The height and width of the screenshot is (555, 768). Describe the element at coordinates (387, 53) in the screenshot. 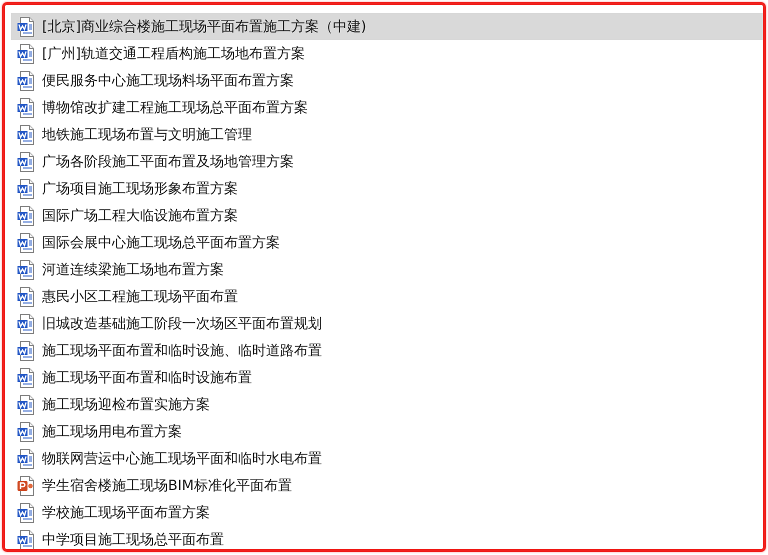

I see `file-item: [广州]轨道交通工程盾构施工场地布置方案` at that location.